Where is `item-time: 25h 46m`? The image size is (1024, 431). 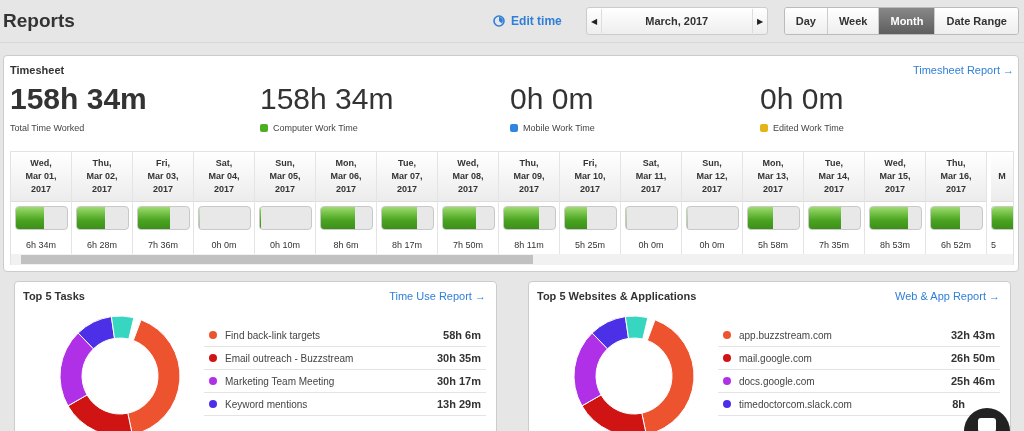 item-time: 25h 46m is located at coordinates (972, 381).